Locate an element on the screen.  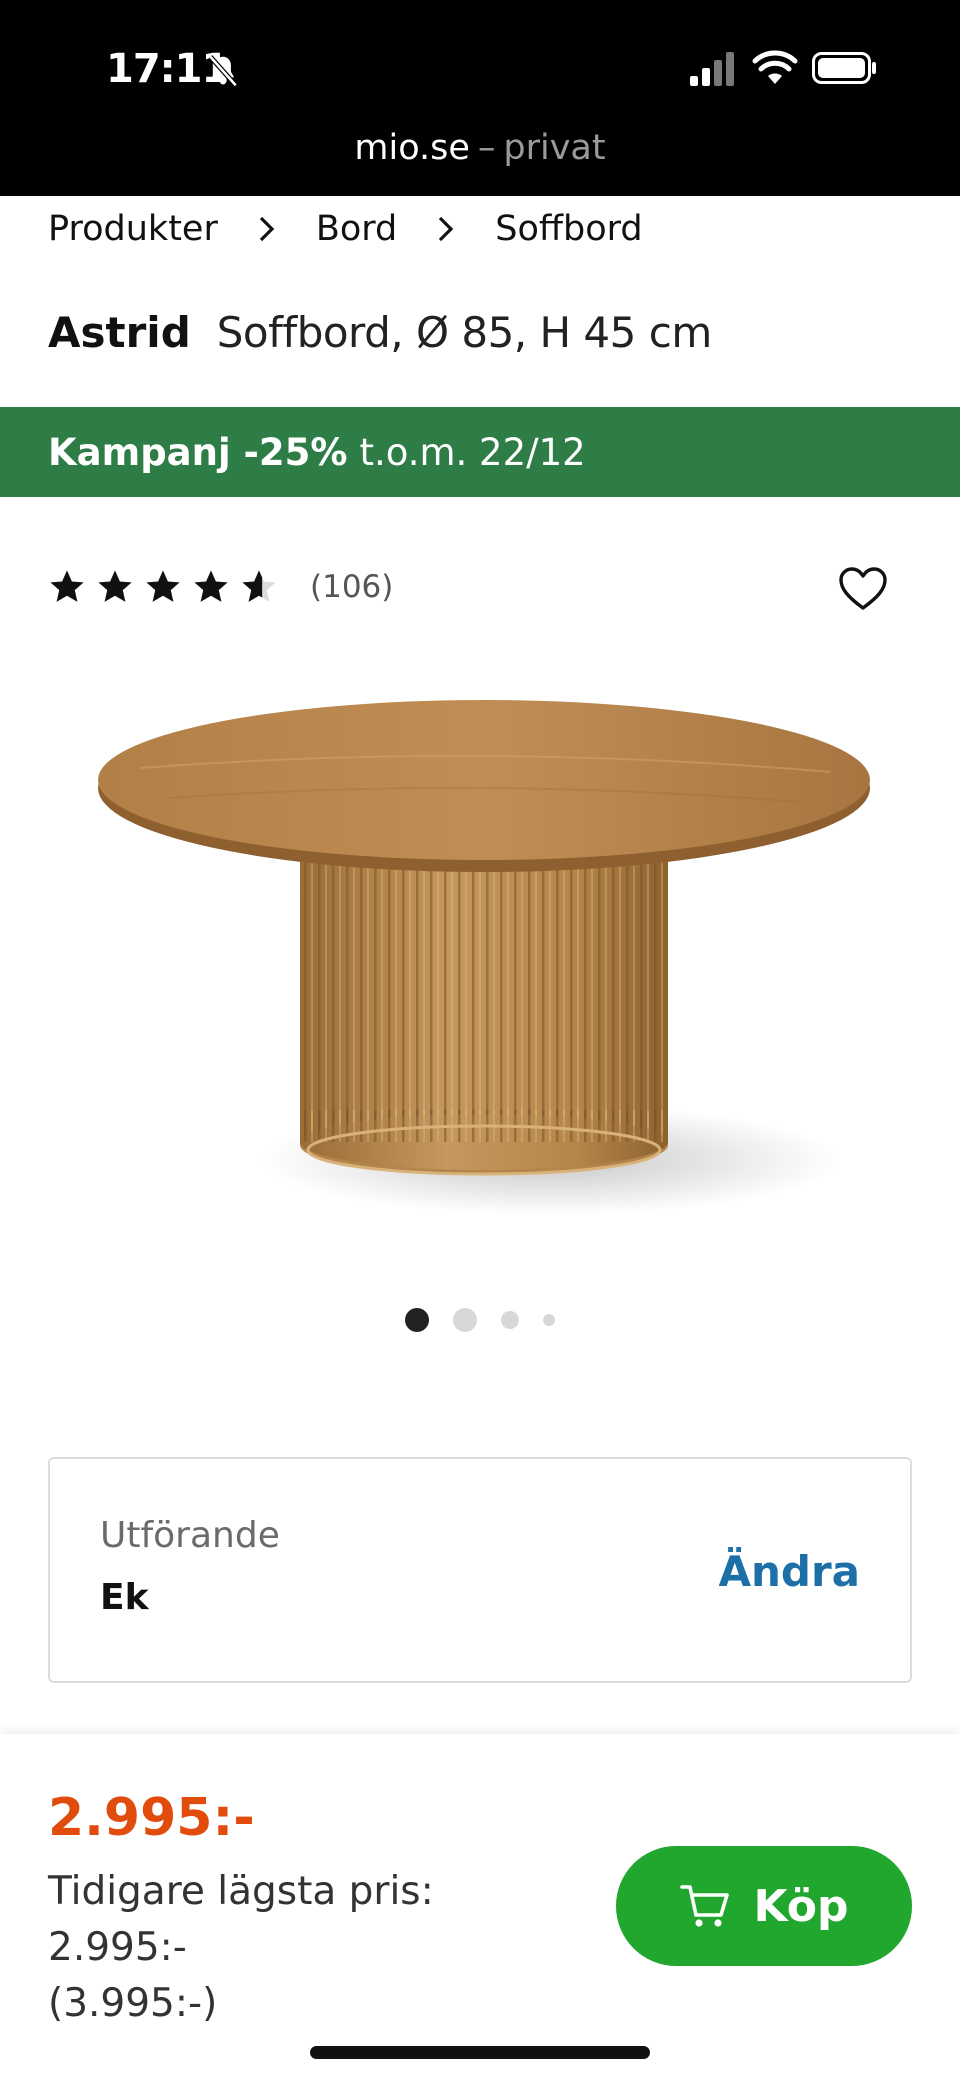
previous-price-info: Tidigare lägsta pris: 2.995:- (3.995:-) is located at coordinates (258, 1948).